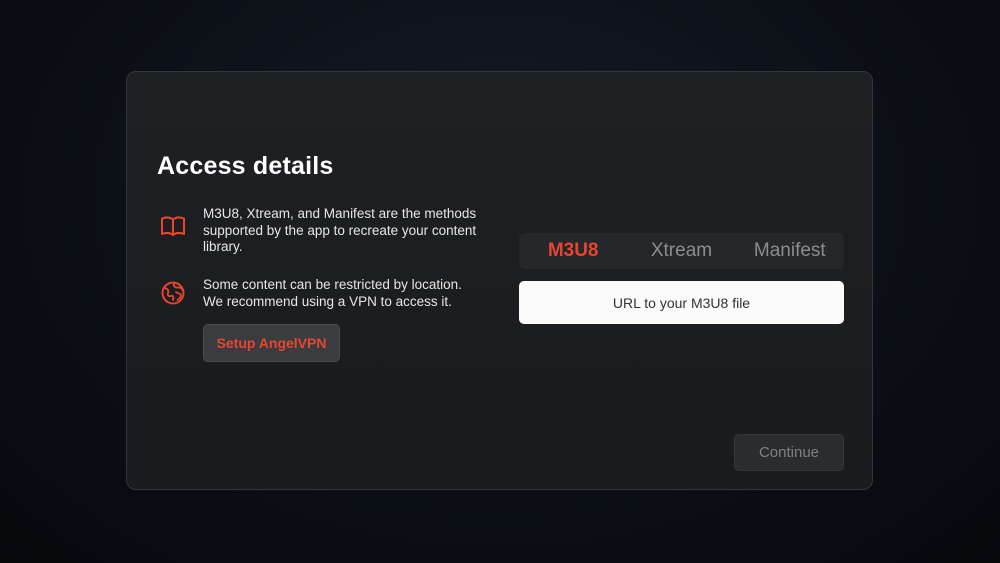  I want to click on method-tabs: M3U8 Xtream Manifest, so click(681, 251).